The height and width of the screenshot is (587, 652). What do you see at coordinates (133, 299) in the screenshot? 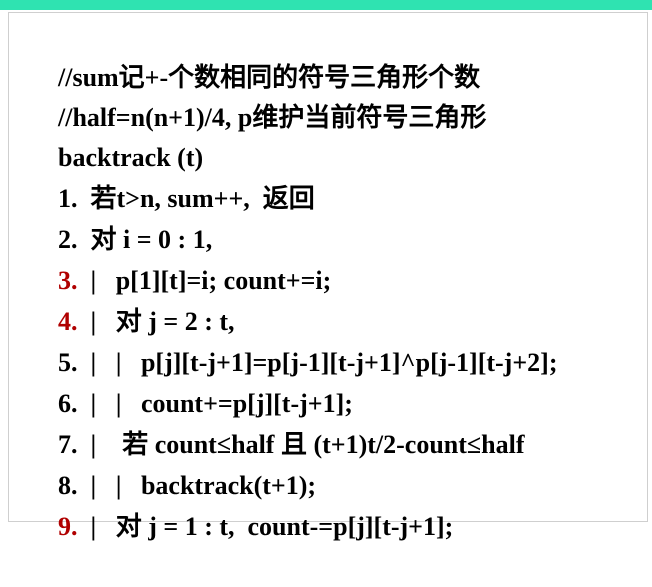
I see `code-line-4: 4. | 对 j = 2 : t,` at bounding box center [133, 299].